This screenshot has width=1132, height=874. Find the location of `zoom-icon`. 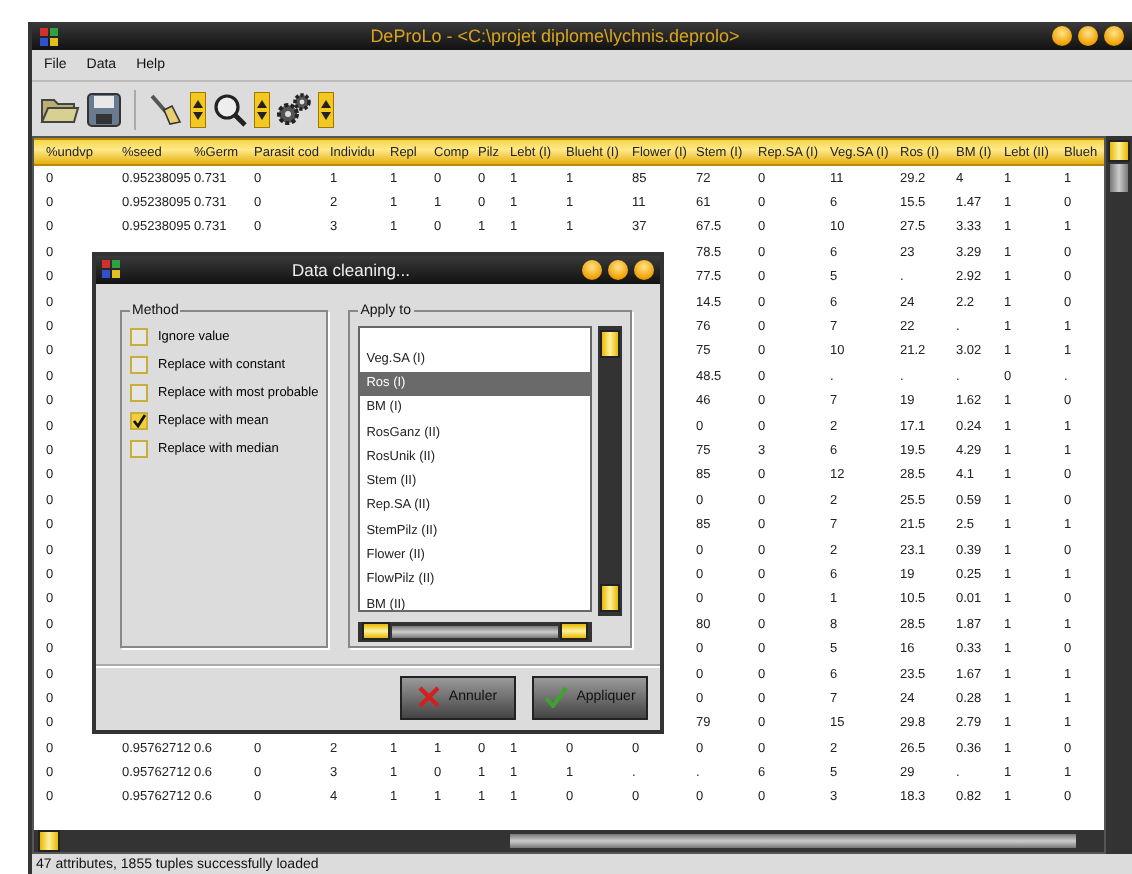

zoom-icon is located at coordinates (230, 109).